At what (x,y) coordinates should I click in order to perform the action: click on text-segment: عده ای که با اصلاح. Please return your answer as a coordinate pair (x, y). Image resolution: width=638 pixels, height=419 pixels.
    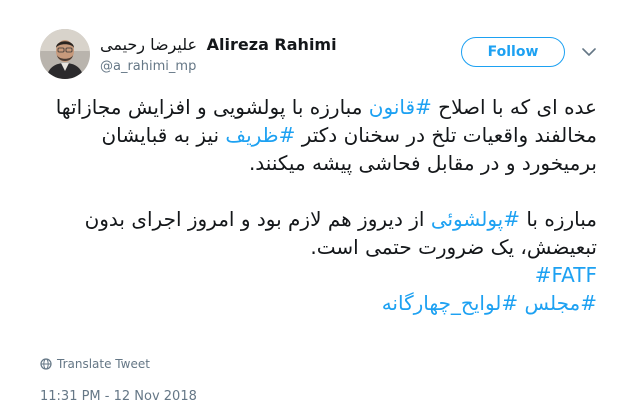
    Looking at the image, I should click on (514, 107).